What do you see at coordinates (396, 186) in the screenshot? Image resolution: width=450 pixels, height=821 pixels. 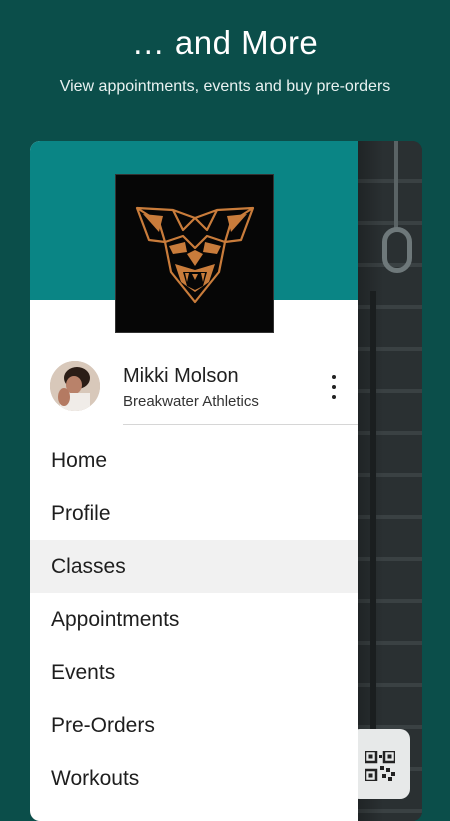 I see `background-rope` at bounding box center [396, 186].